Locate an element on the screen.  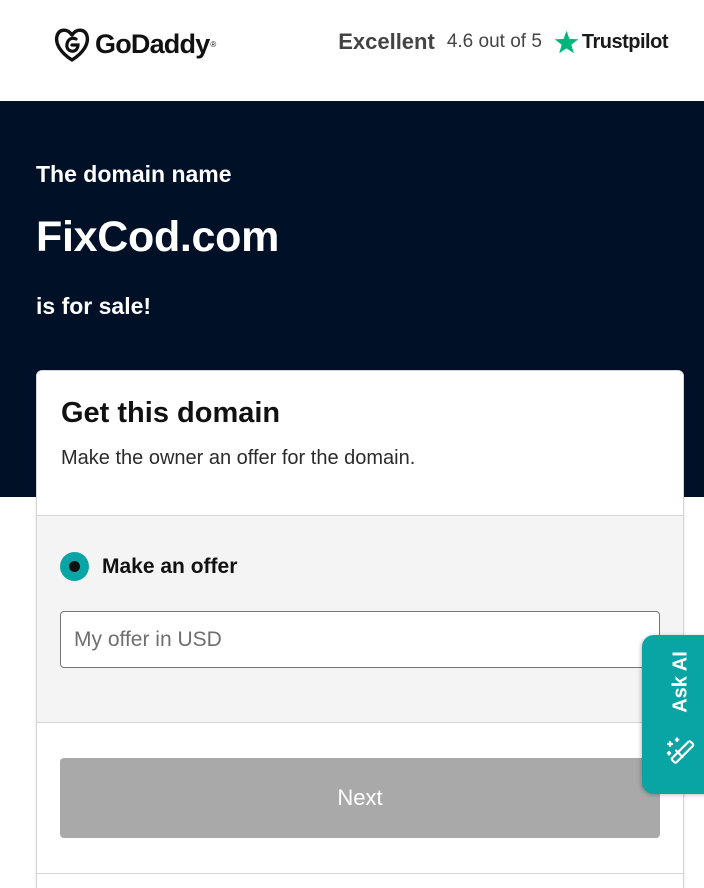
radio-selected-dot is located at coordinates (74, 566).